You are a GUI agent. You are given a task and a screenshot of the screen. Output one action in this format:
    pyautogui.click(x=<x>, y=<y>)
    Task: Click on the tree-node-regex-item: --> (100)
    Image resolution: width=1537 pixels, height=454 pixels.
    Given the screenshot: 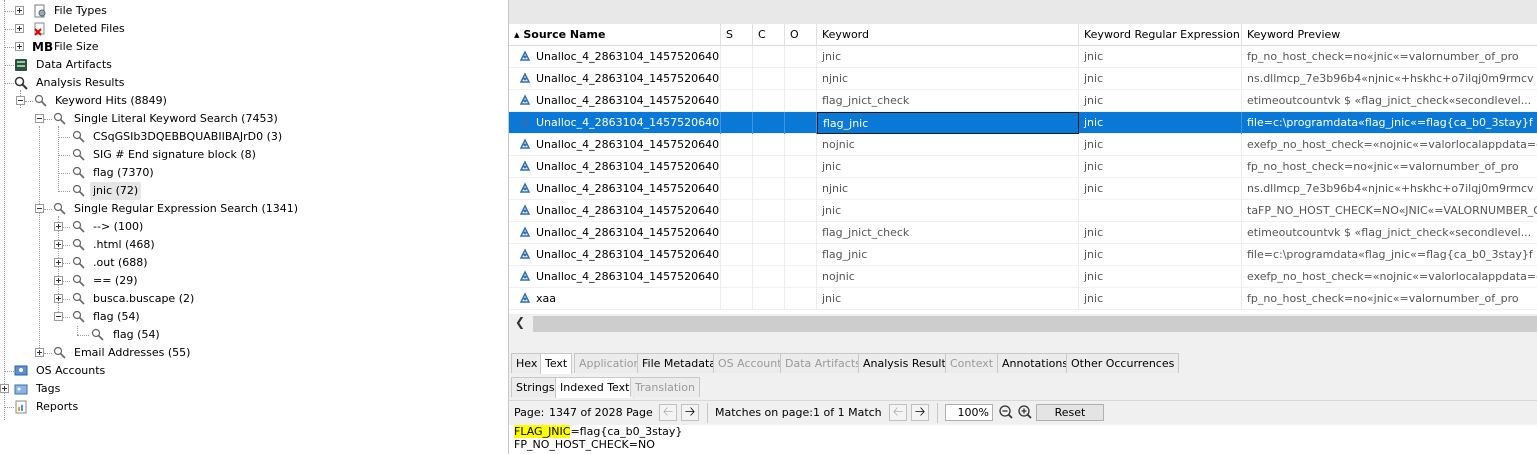 What is the action you would take?
    pyautogui.click(x=150, y=227)
    